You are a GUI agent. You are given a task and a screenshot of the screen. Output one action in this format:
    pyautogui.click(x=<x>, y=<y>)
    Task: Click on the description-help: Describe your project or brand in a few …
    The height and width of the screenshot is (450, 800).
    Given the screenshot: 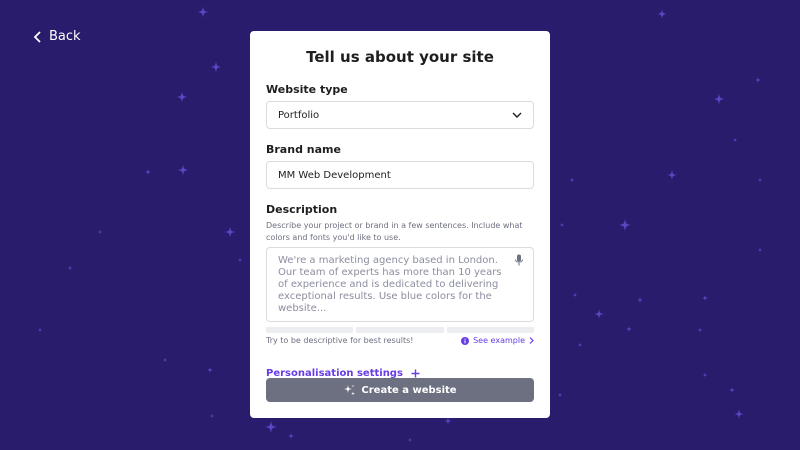 What is the action you would take?
    pyautogui.click(x=394, y=231)
    